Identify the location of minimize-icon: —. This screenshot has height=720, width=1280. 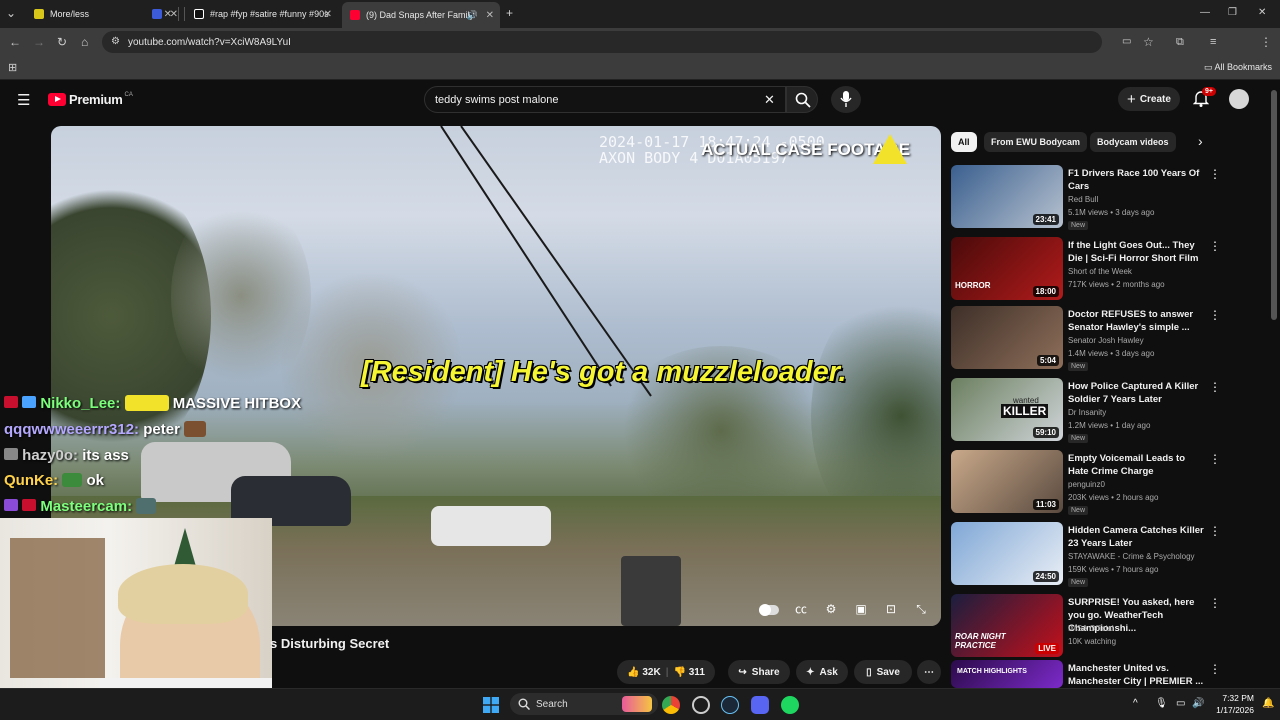
(1205, 13).